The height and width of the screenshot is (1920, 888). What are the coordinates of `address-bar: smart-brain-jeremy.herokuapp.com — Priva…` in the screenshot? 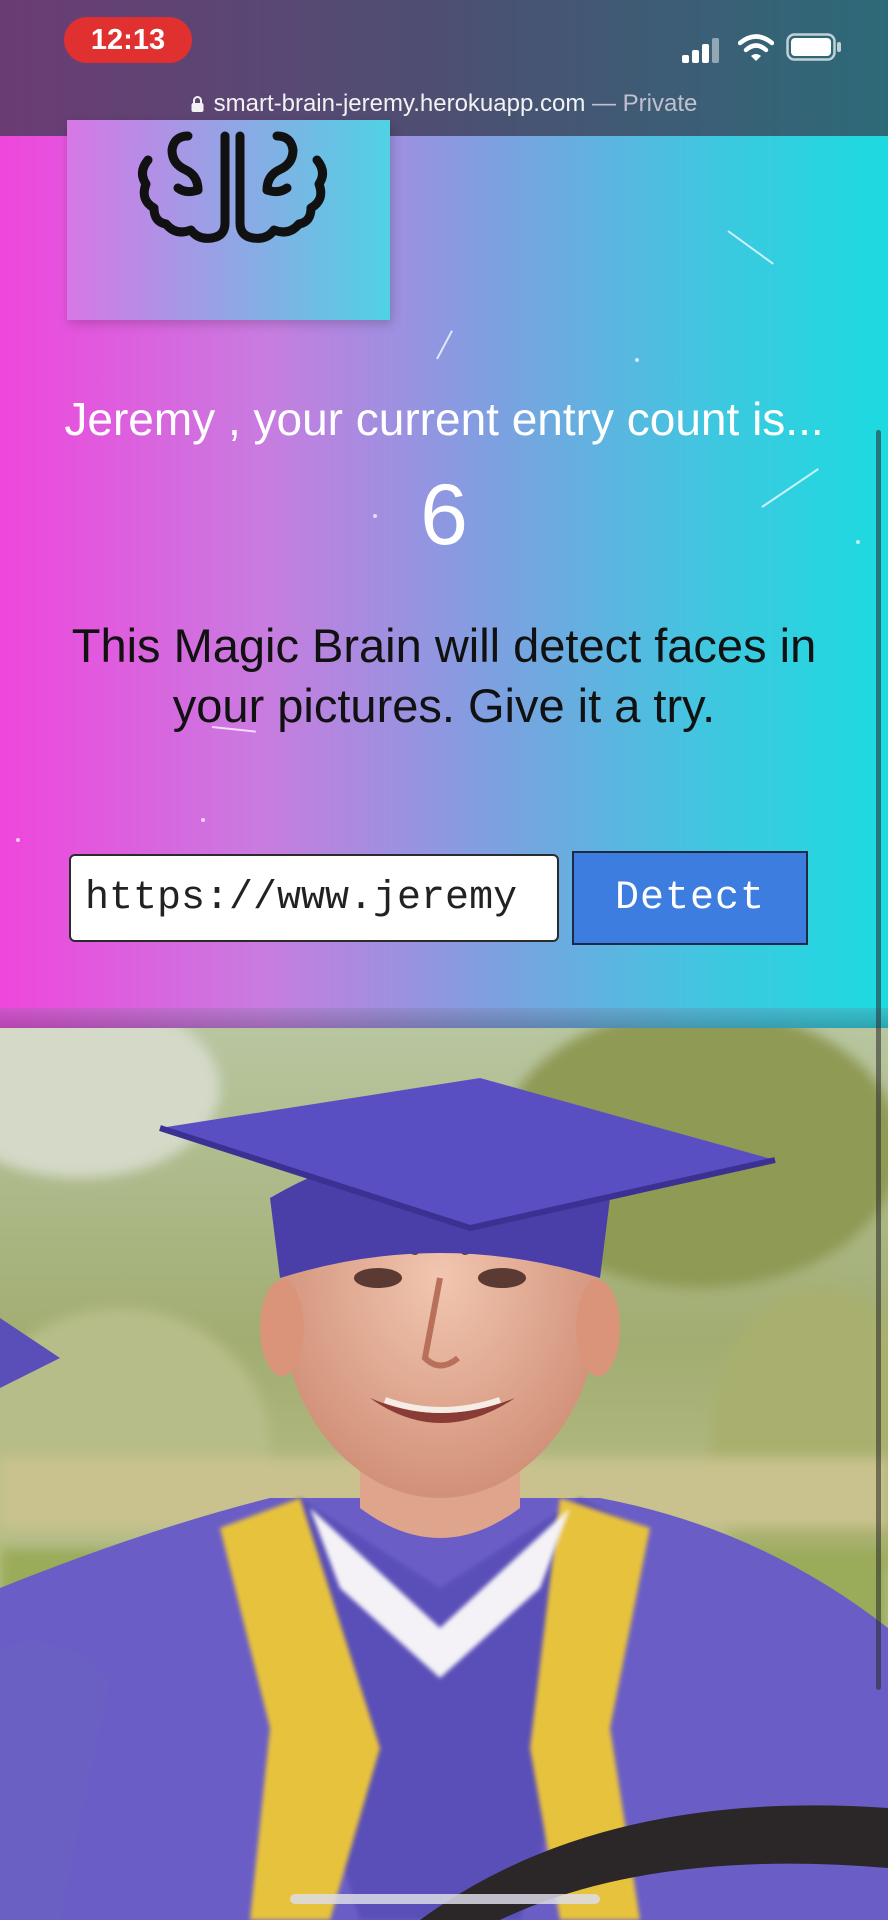 It's located at (444, 104).